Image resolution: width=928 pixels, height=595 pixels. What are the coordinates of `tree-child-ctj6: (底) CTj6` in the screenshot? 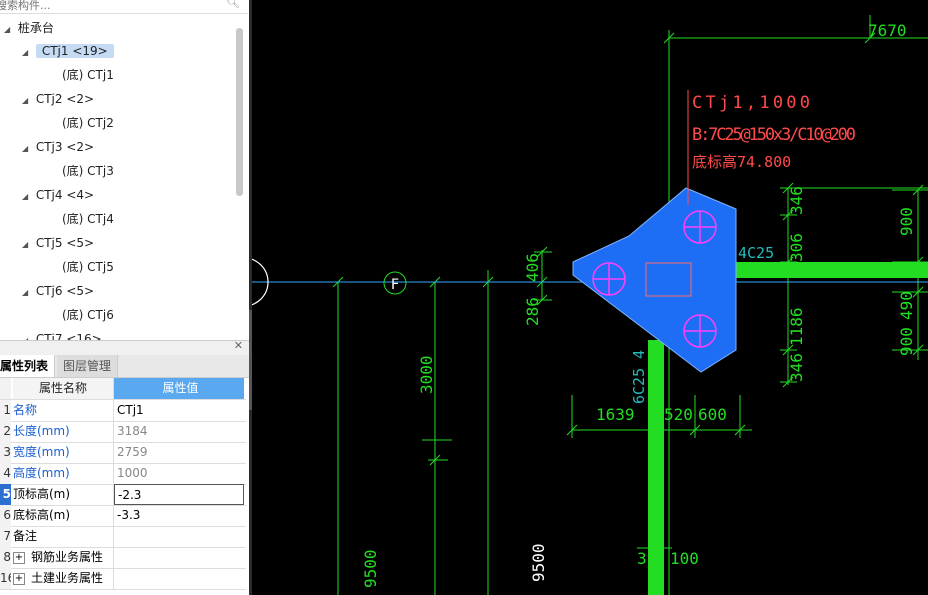 It's located at (88, 315).